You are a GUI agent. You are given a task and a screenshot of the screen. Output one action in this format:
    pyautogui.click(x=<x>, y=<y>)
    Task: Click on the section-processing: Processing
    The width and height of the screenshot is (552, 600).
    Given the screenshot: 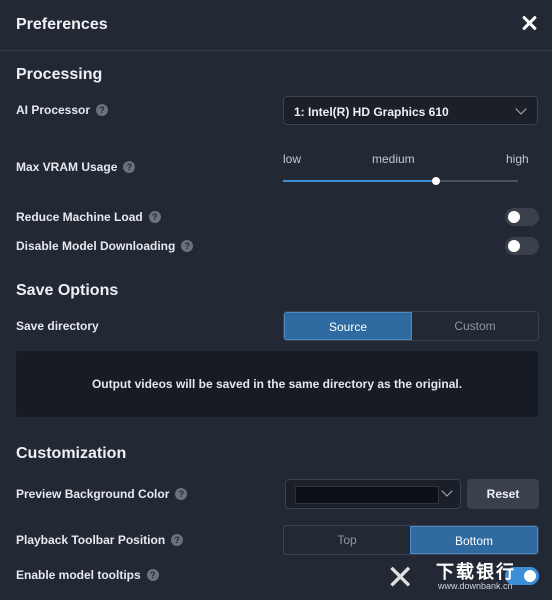 What is the action you would take?
    pyautogui.click(x=59, y=74)
    